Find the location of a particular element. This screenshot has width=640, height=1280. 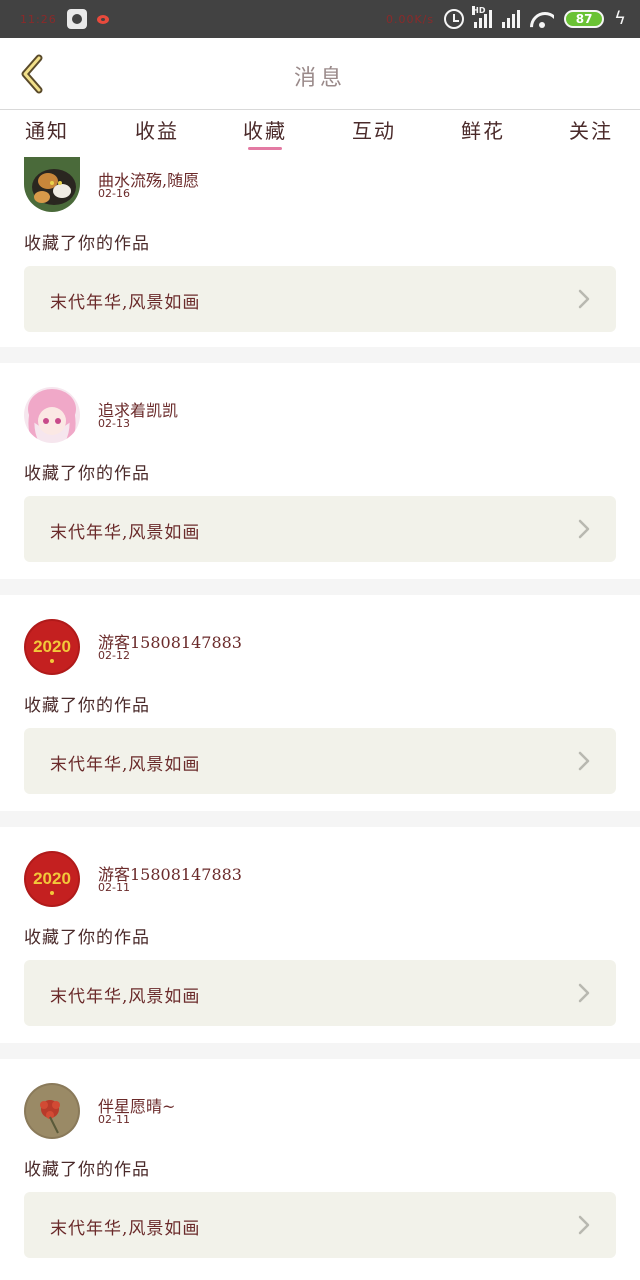

tab-label: 收藏 is located at coordinates (265, 131).